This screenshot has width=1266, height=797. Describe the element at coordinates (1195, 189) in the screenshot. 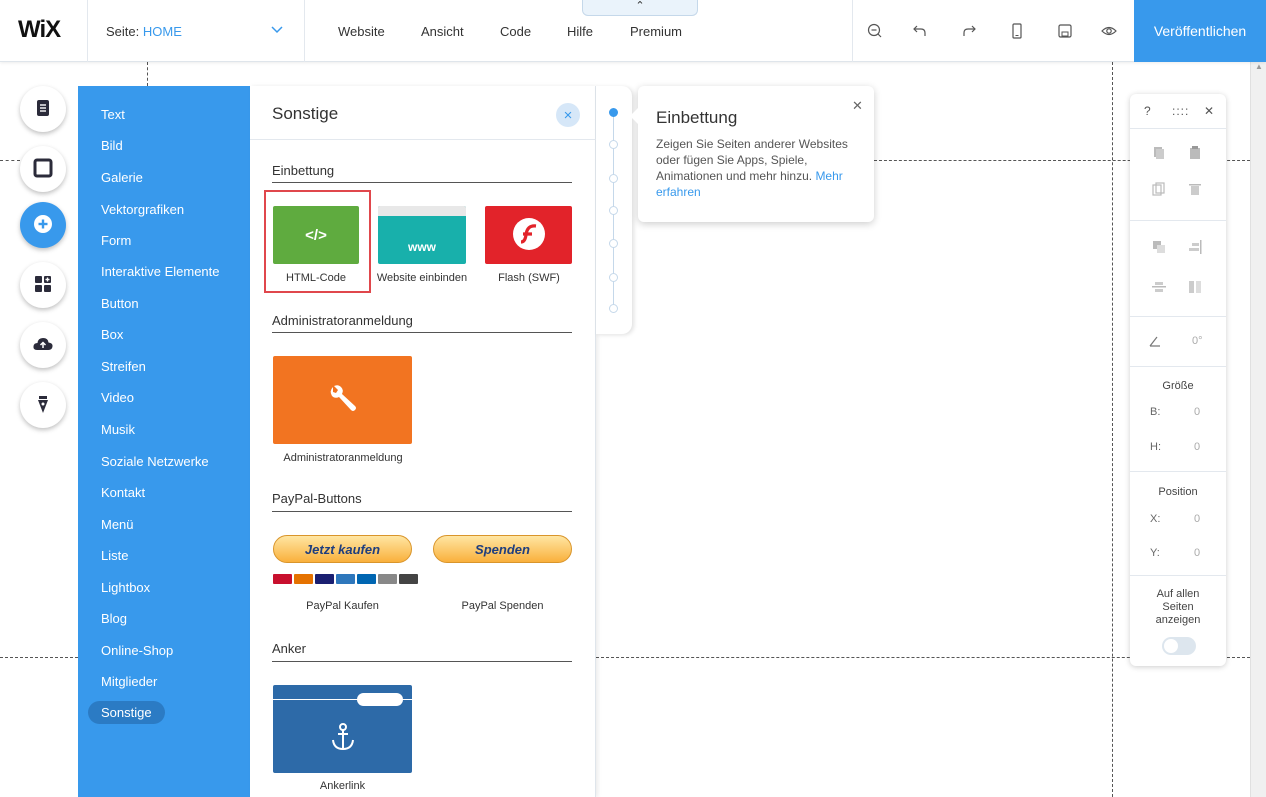

I see `delete-icon` at that location.